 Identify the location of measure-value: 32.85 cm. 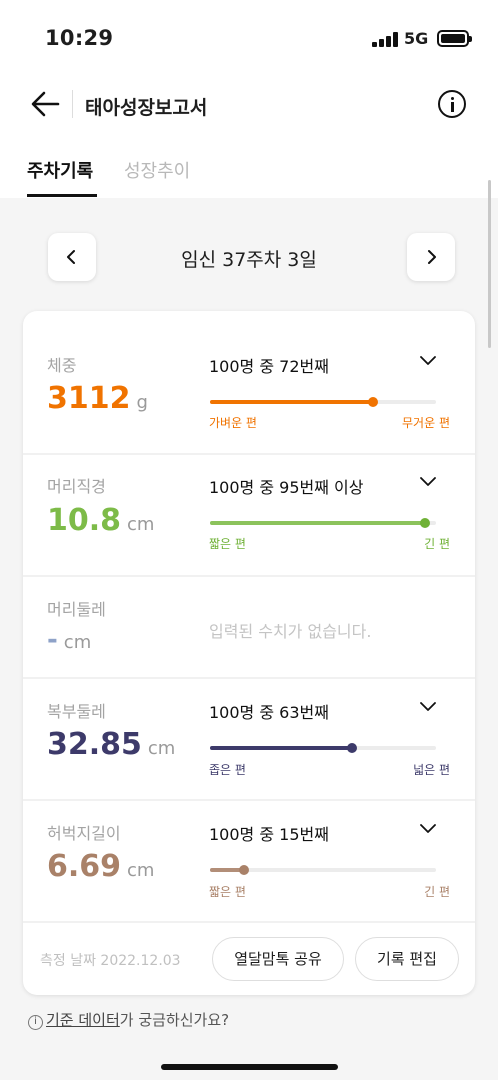
(111, 744).